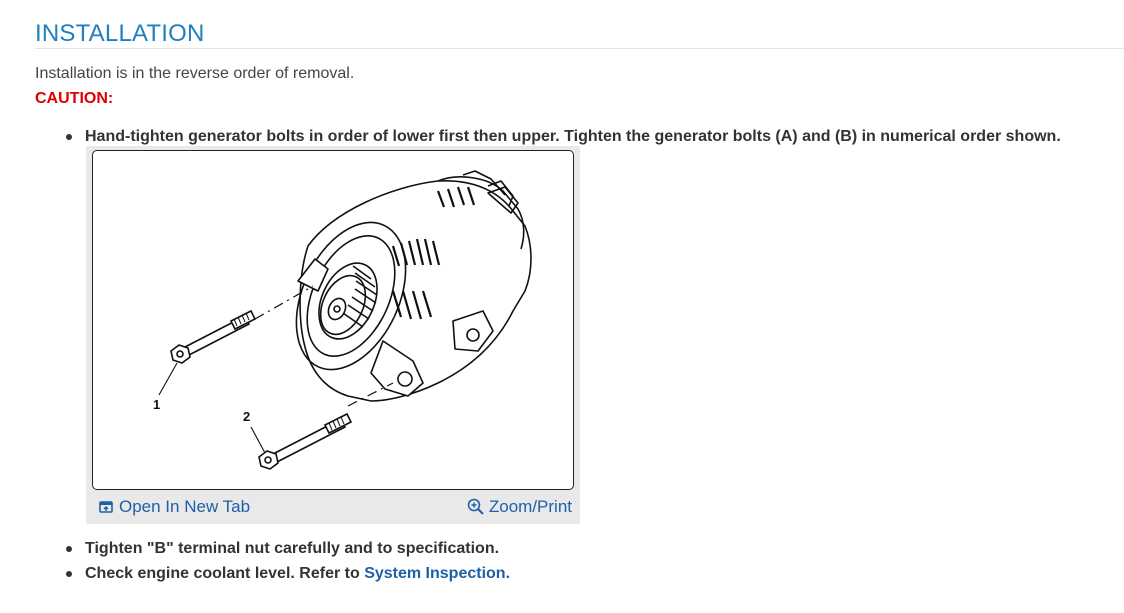 This screenshot has height=613, width=1124. Describe the element at coordinates (225, 573) in the screenshot. I see `list-item-text-prefix: Check engine coolant level. Refer to` at that location.